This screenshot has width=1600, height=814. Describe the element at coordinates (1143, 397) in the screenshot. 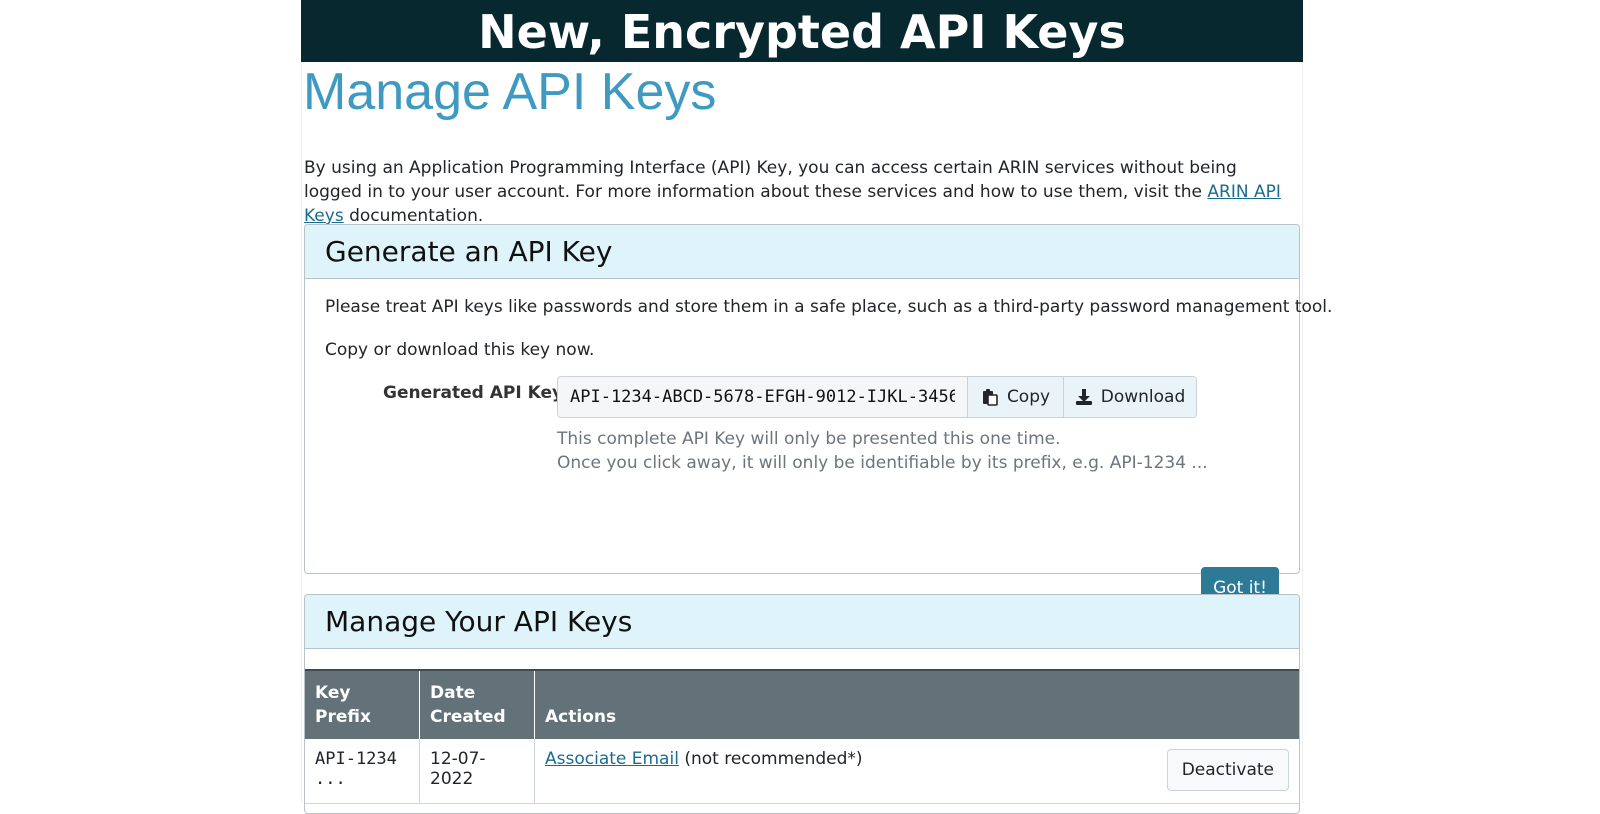

I see `download-button-label: Download` at that location.